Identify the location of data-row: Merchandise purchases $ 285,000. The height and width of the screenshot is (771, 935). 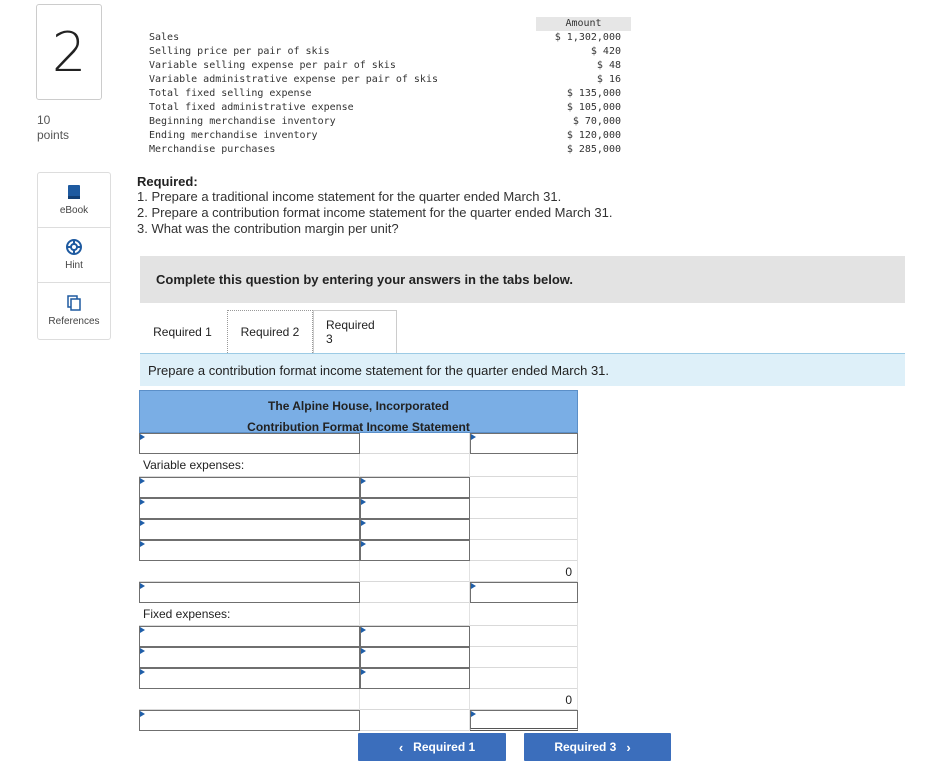
(385, 149).